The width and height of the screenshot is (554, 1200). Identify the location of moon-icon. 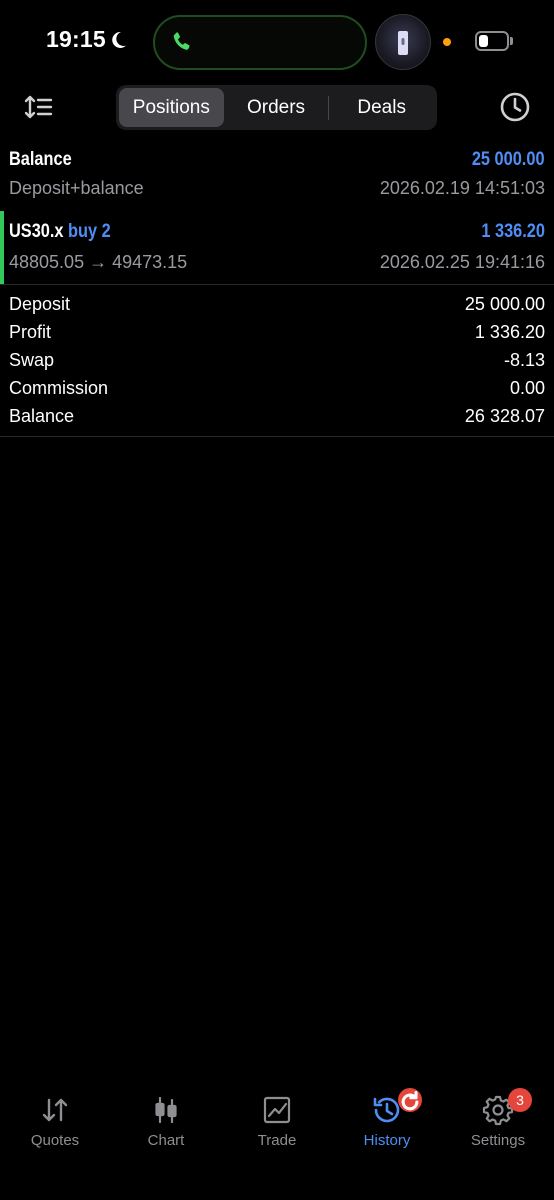
(119, 39).